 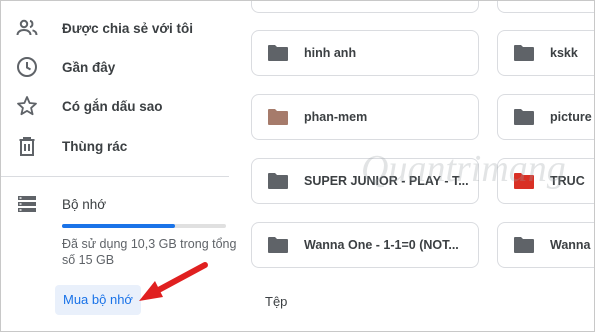 I want to click on storage-icon, so click(x=27, y=204).